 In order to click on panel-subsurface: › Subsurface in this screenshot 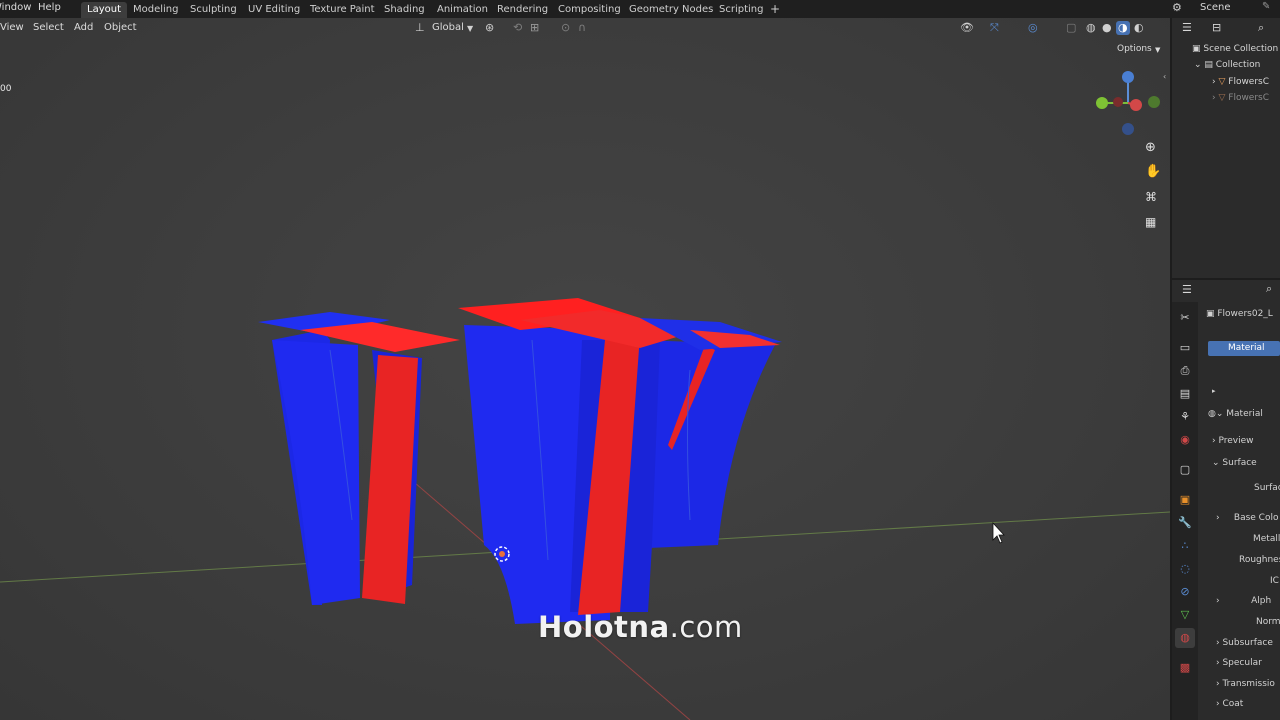, I will do `click(1244, 643)`.